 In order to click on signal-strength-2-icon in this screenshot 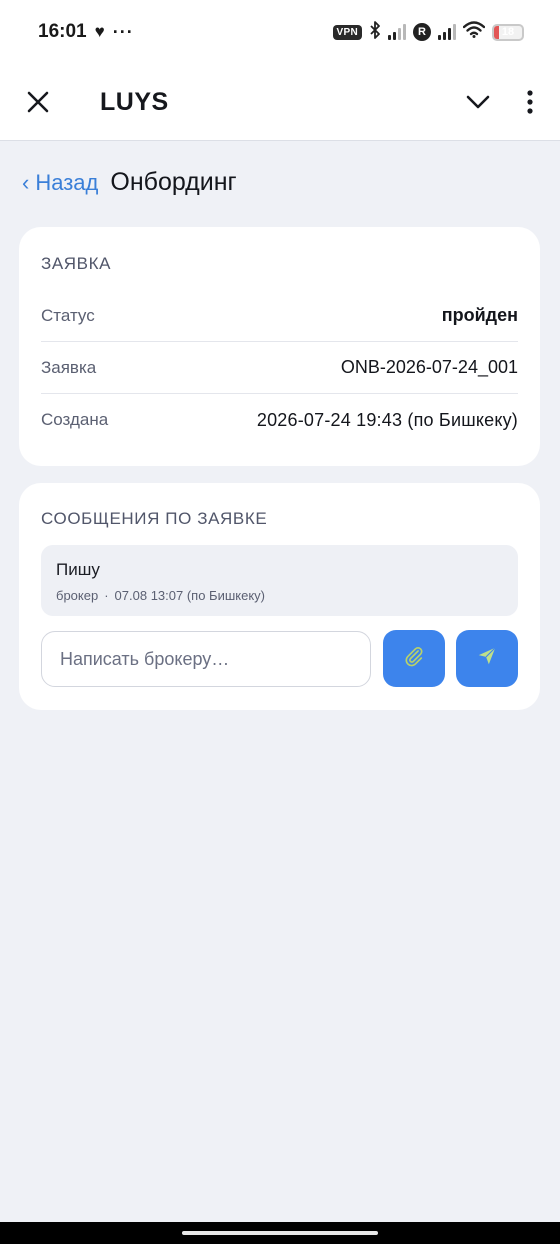, I will do `click(447, 32)`.